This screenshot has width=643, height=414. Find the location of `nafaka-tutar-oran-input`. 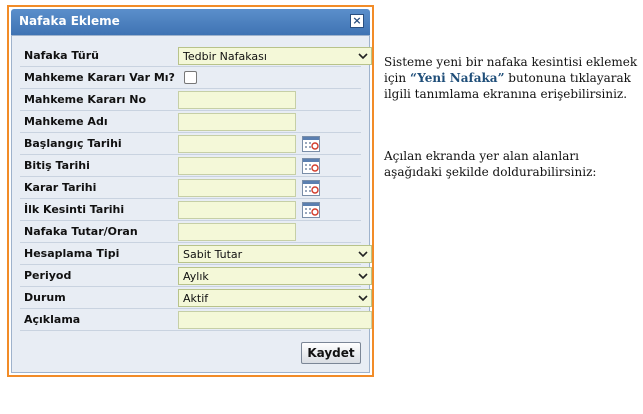

nafaka-tutar-oran-input is located at coordinates (237, 232).